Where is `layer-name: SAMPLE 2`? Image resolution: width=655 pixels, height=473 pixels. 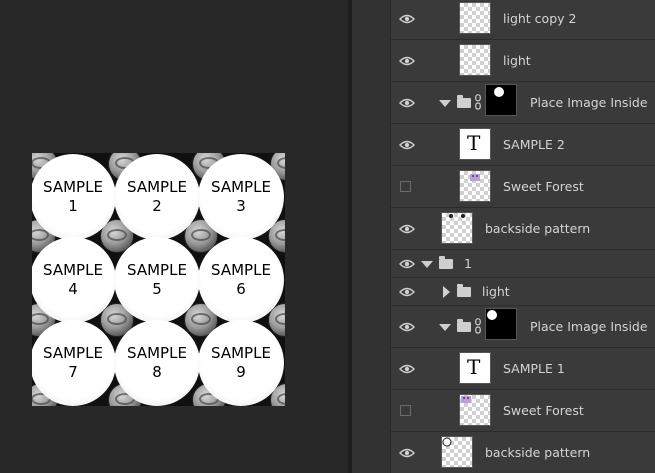
layer-name: SAMPLE 2 is located at coordinates (534, 144).